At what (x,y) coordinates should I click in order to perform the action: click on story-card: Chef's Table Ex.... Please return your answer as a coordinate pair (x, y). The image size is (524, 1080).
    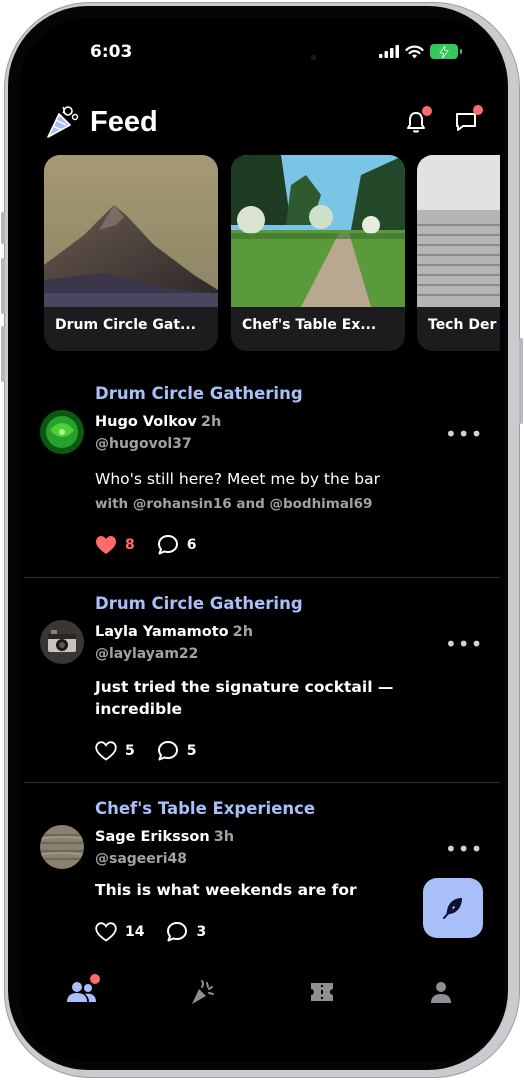
    Looking at the image, I should click on (318, 253).